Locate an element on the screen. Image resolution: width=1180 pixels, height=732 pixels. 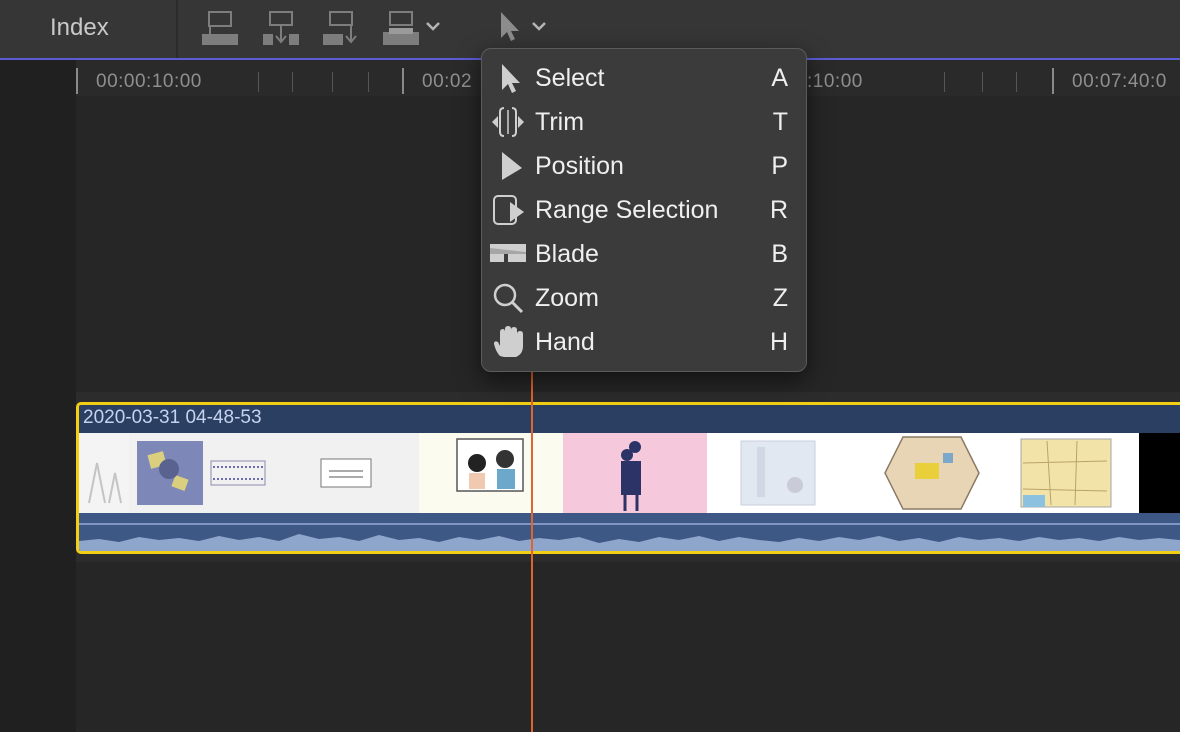
menu-item-label: Hand is located at coordinates (565, 342).